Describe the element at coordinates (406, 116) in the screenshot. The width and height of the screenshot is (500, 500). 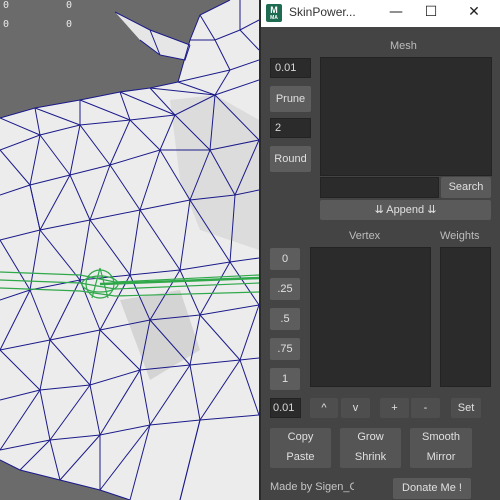
I see `mesh-list` at that location.